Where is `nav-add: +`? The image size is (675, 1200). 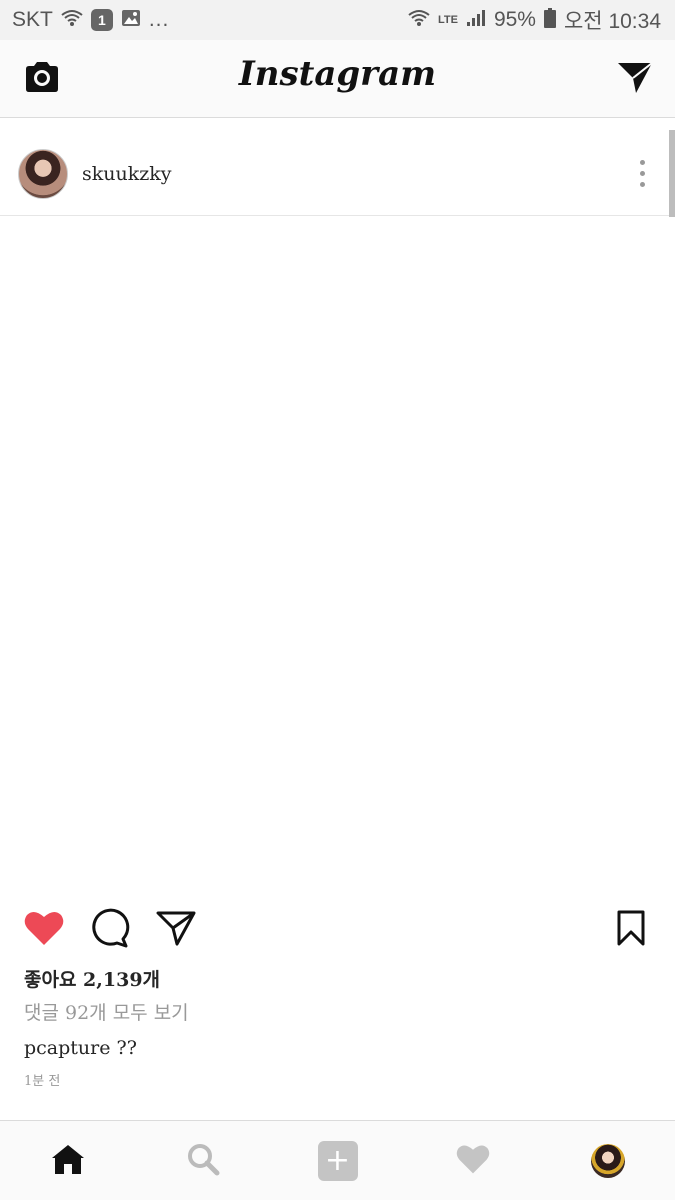
nav-add: + is located at coordinates (338, 1161).